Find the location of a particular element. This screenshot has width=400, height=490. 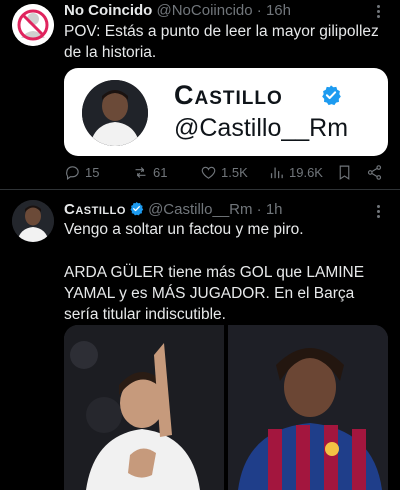

views-button: 19.6K is located at coordinates (295, 172).